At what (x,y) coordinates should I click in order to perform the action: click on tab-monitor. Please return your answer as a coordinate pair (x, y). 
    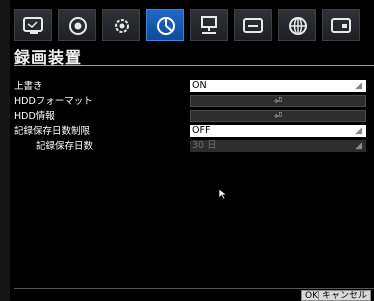
    Looking at the image, I should click on (33, 25).